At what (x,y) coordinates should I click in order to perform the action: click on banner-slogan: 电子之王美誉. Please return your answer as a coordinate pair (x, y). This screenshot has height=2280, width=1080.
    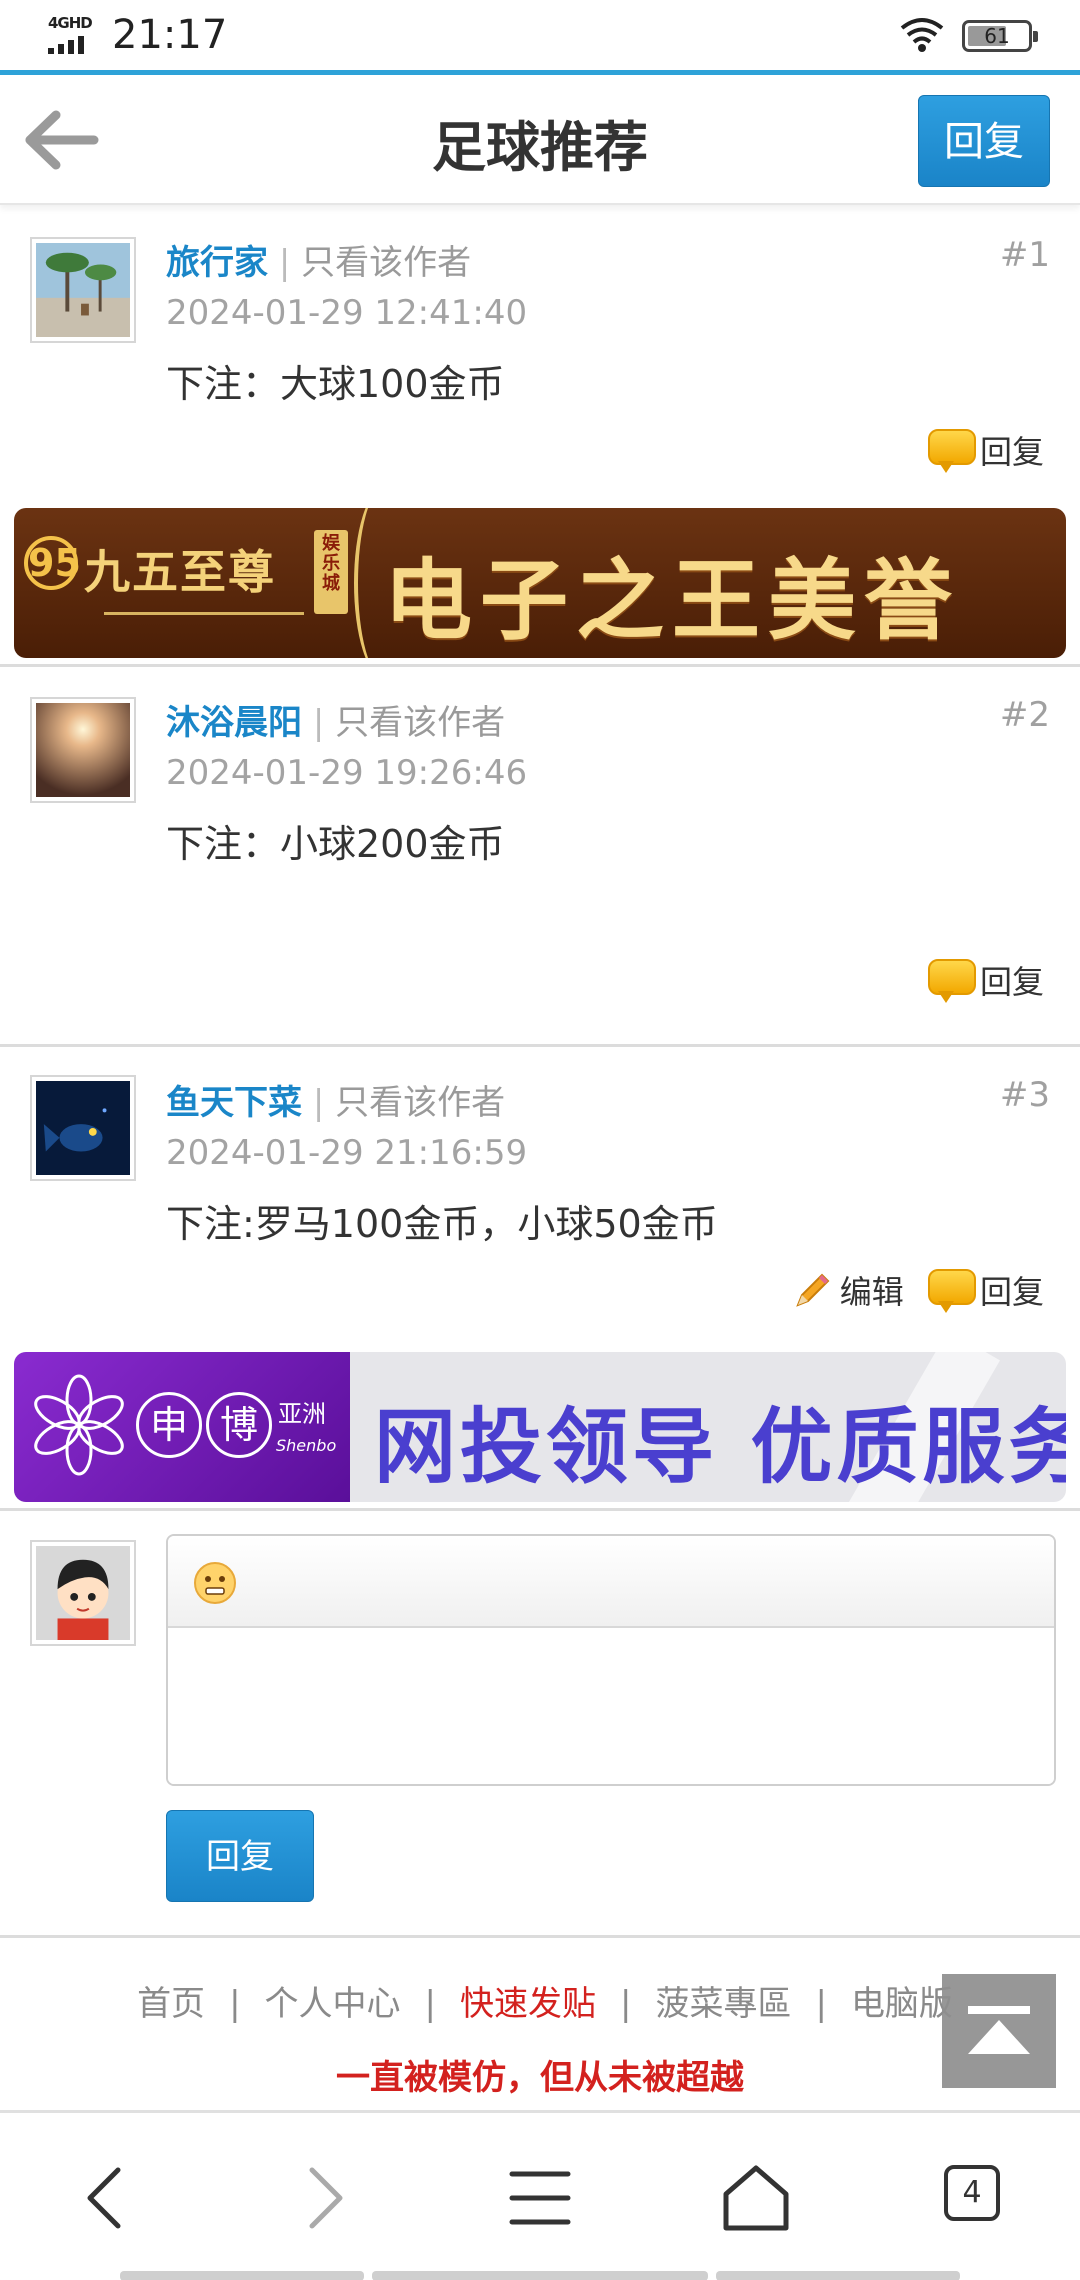
    Looking at the image, I should click on (672, 600).